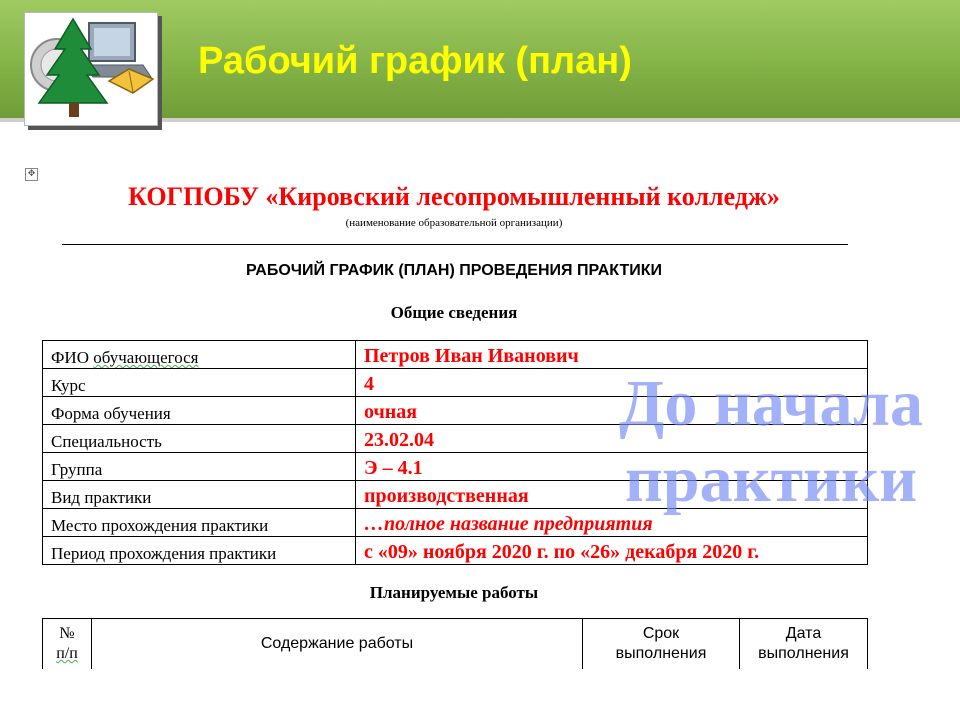 The height and width of the screenshot is (720, 960). Describe the element at coordinates (199, 438) in the screenshot. I see `info-label: Специальность` at that location.